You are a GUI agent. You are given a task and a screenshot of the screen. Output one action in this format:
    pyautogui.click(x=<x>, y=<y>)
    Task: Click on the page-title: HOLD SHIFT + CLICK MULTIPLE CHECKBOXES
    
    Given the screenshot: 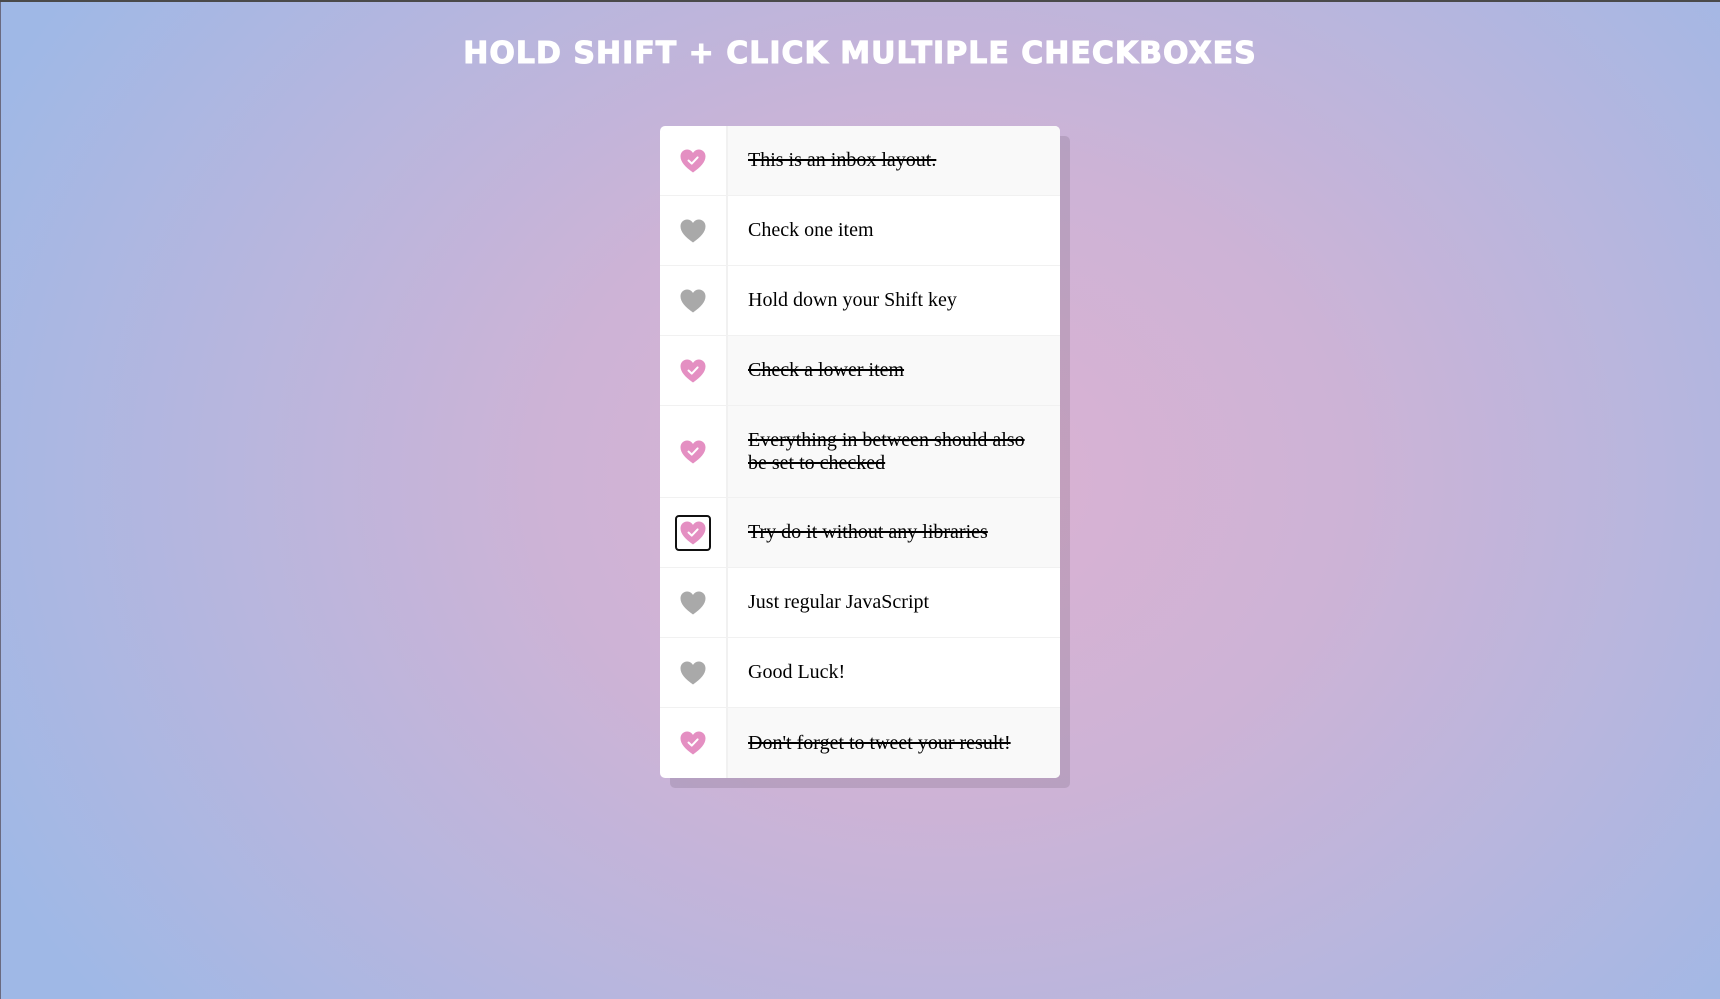 What is the action you would take?
    pyautogui.click(x=860, y=54)
    